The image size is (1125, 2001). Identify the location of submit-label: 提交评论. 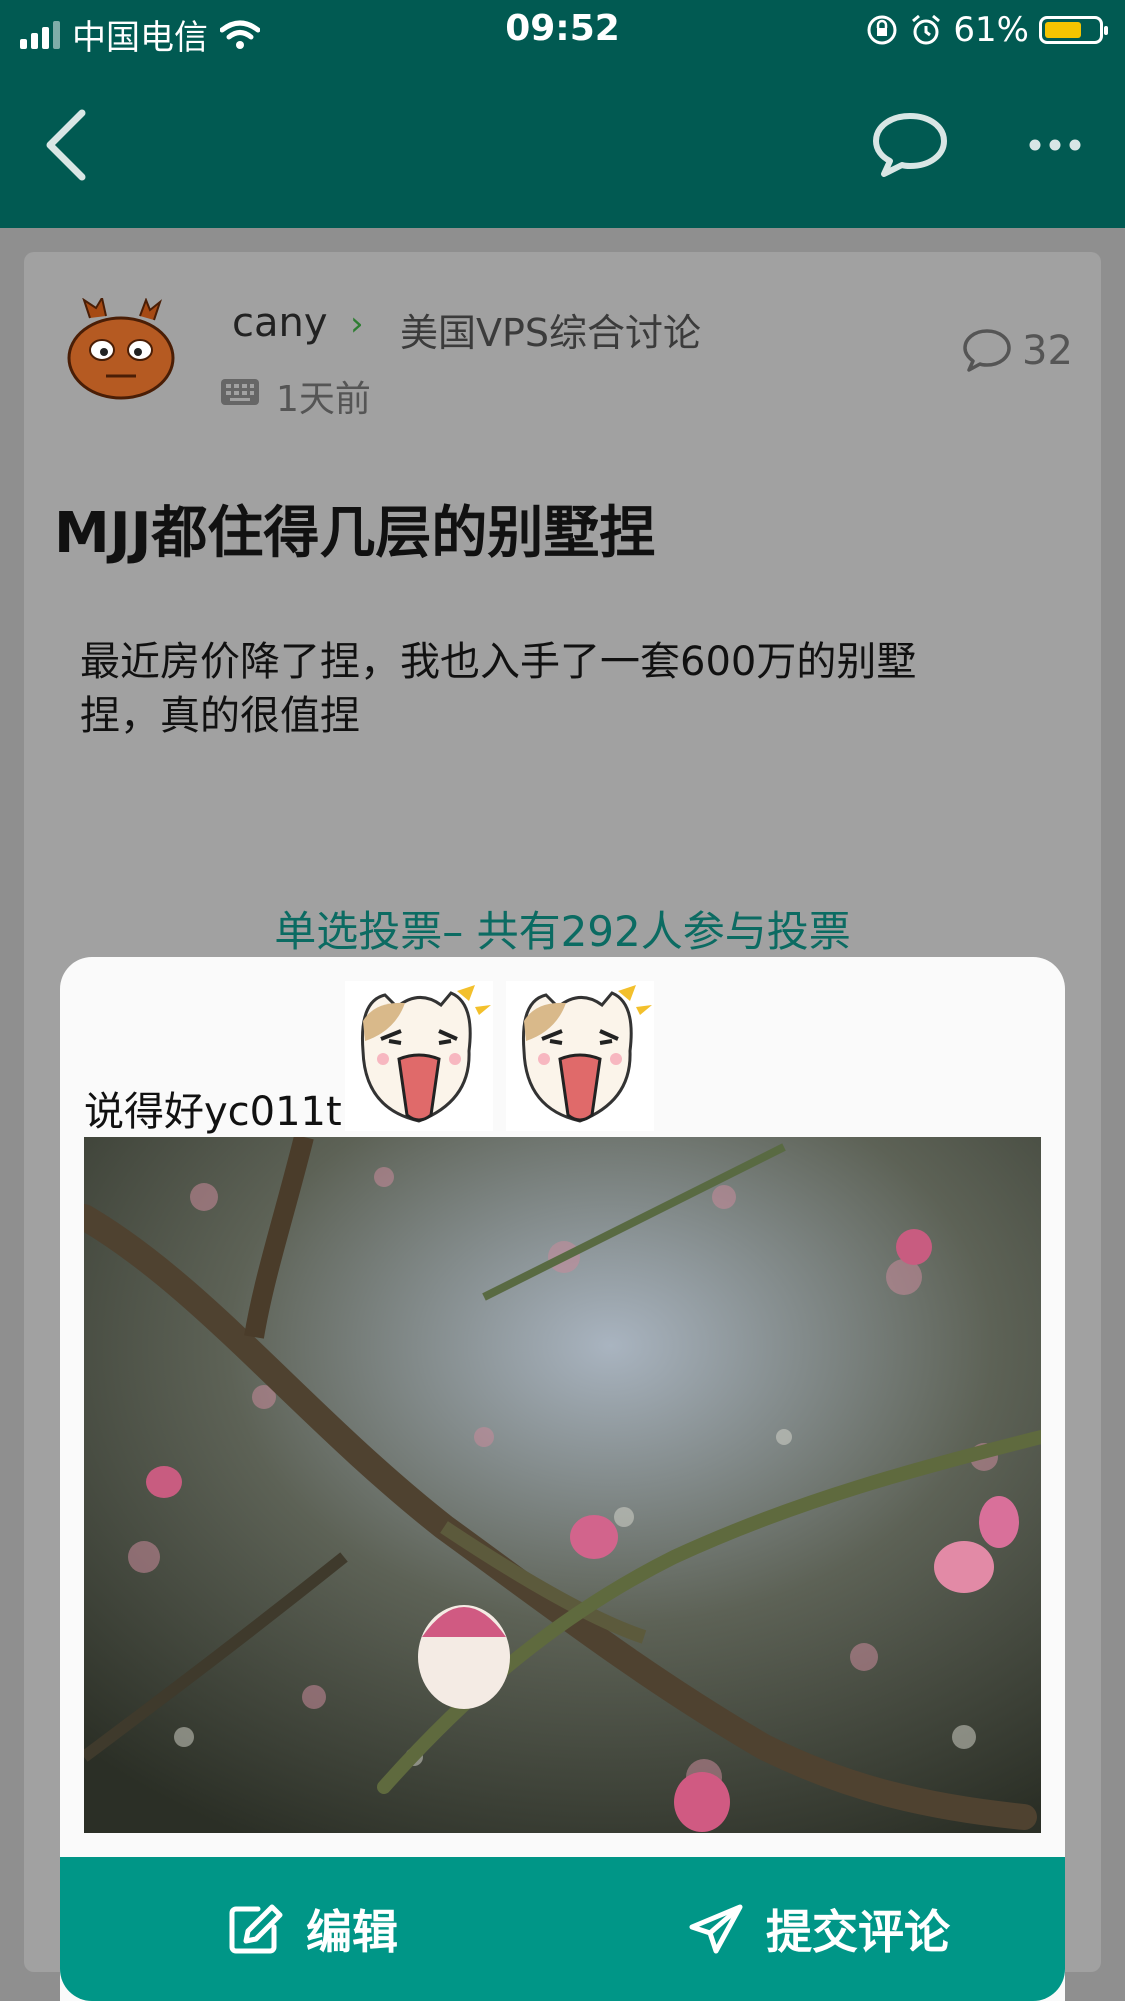
(858, 1932).